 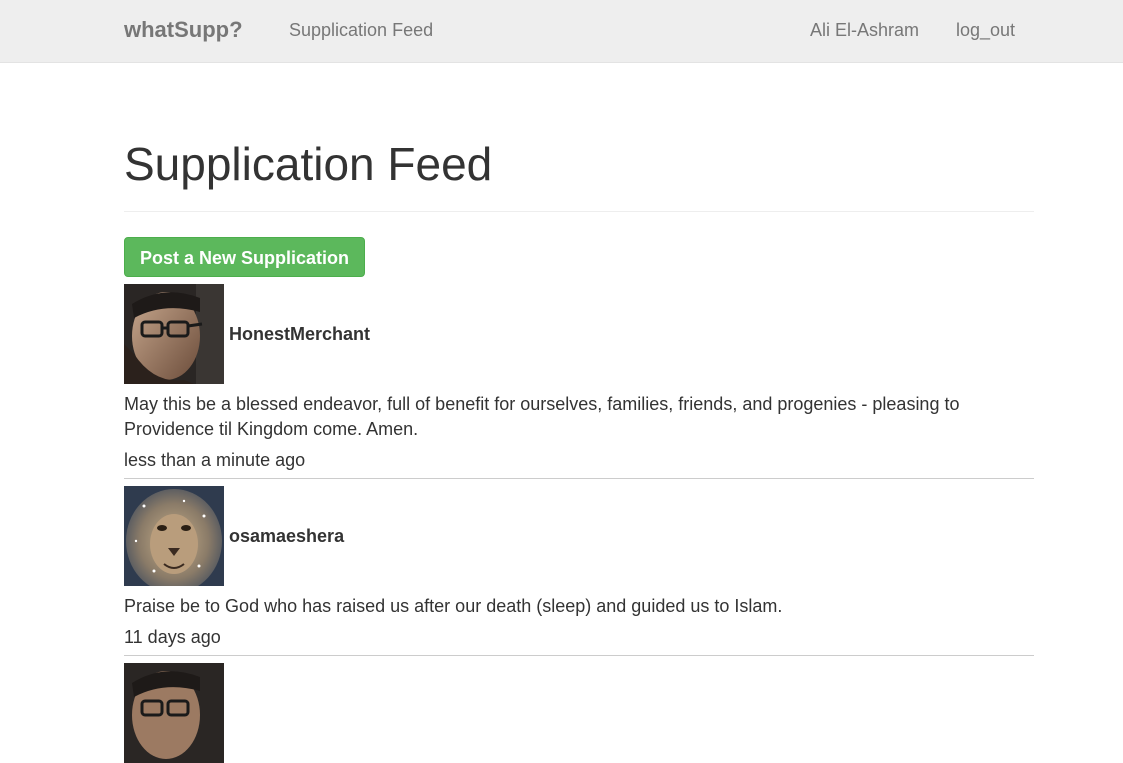 What do you see at coordinates (864, 30) in the screenshot?
I see `nav-user-profile: Ali El-Ashram` at bounding box center [864, 30].